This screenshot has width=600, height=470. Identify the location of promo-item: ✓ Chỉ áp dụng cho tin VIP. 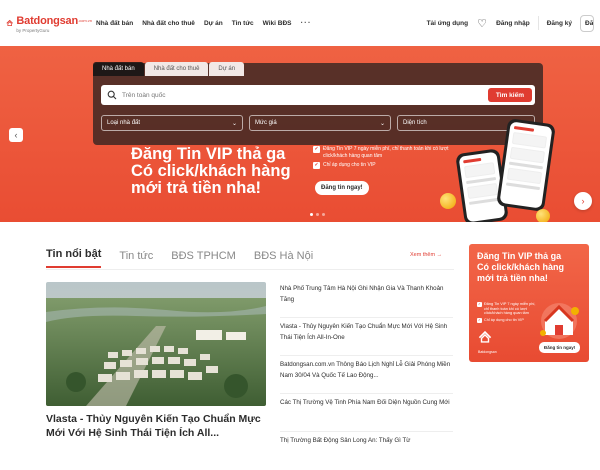
(388, 165).